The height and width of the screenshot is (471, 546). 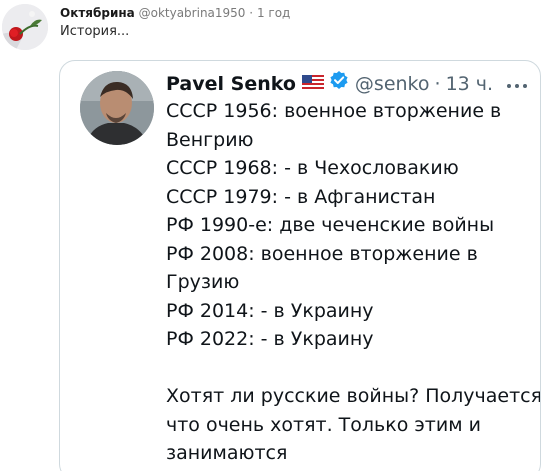 I want to click on comment-avatar, so click(x=25, y=27).